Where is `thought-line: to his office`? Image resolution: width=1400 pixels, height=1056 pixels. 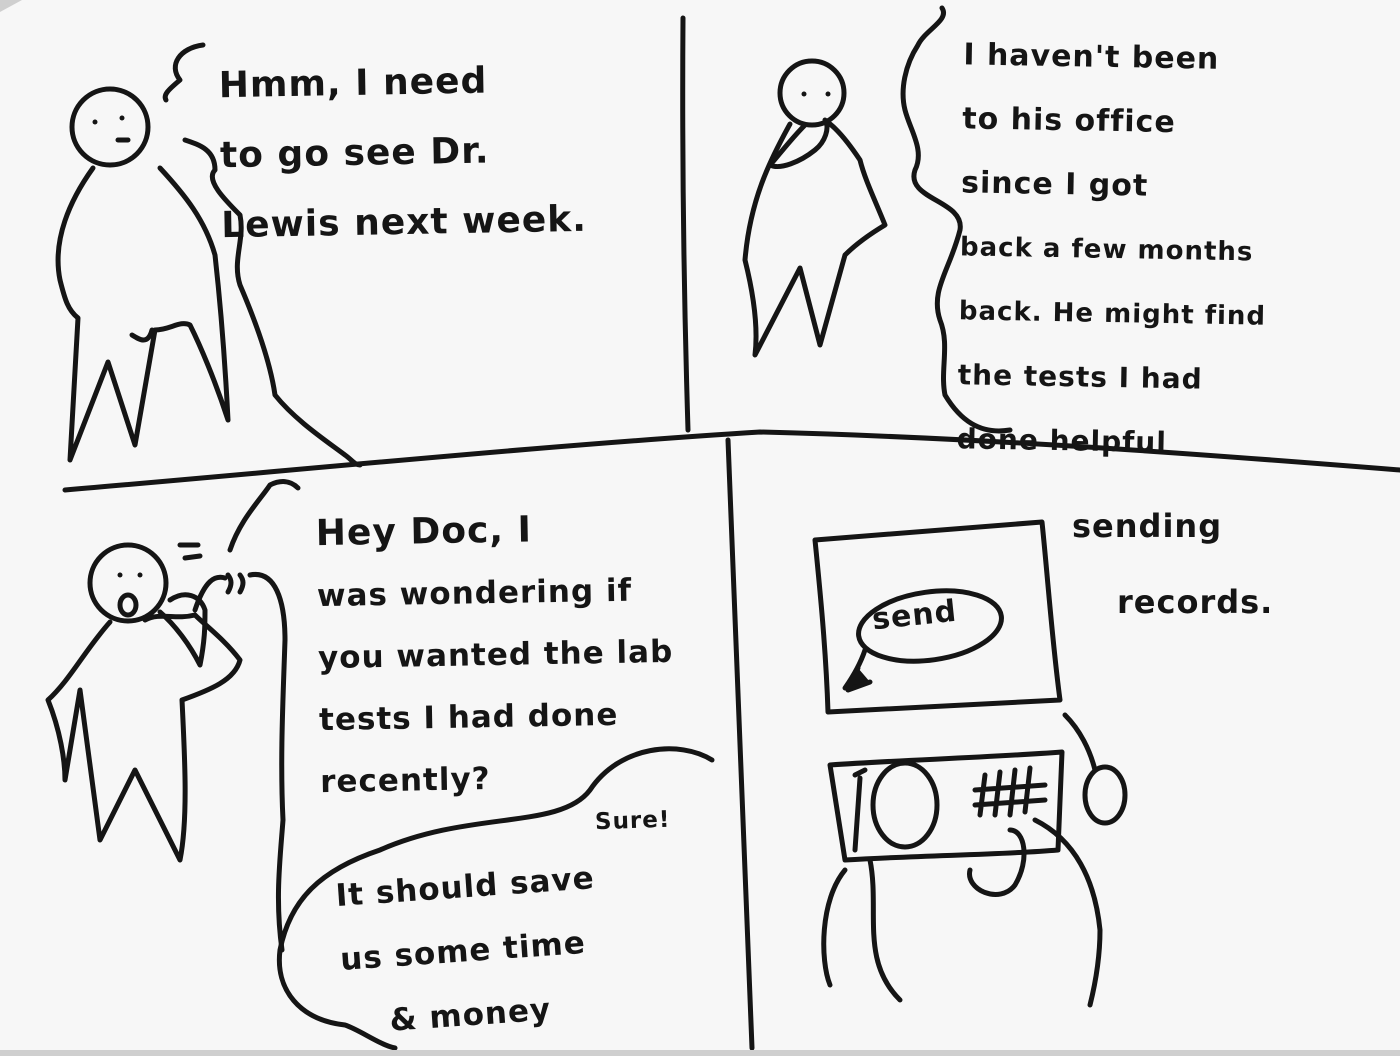 thought-line: to his office is located at coordinates (1069, 121).